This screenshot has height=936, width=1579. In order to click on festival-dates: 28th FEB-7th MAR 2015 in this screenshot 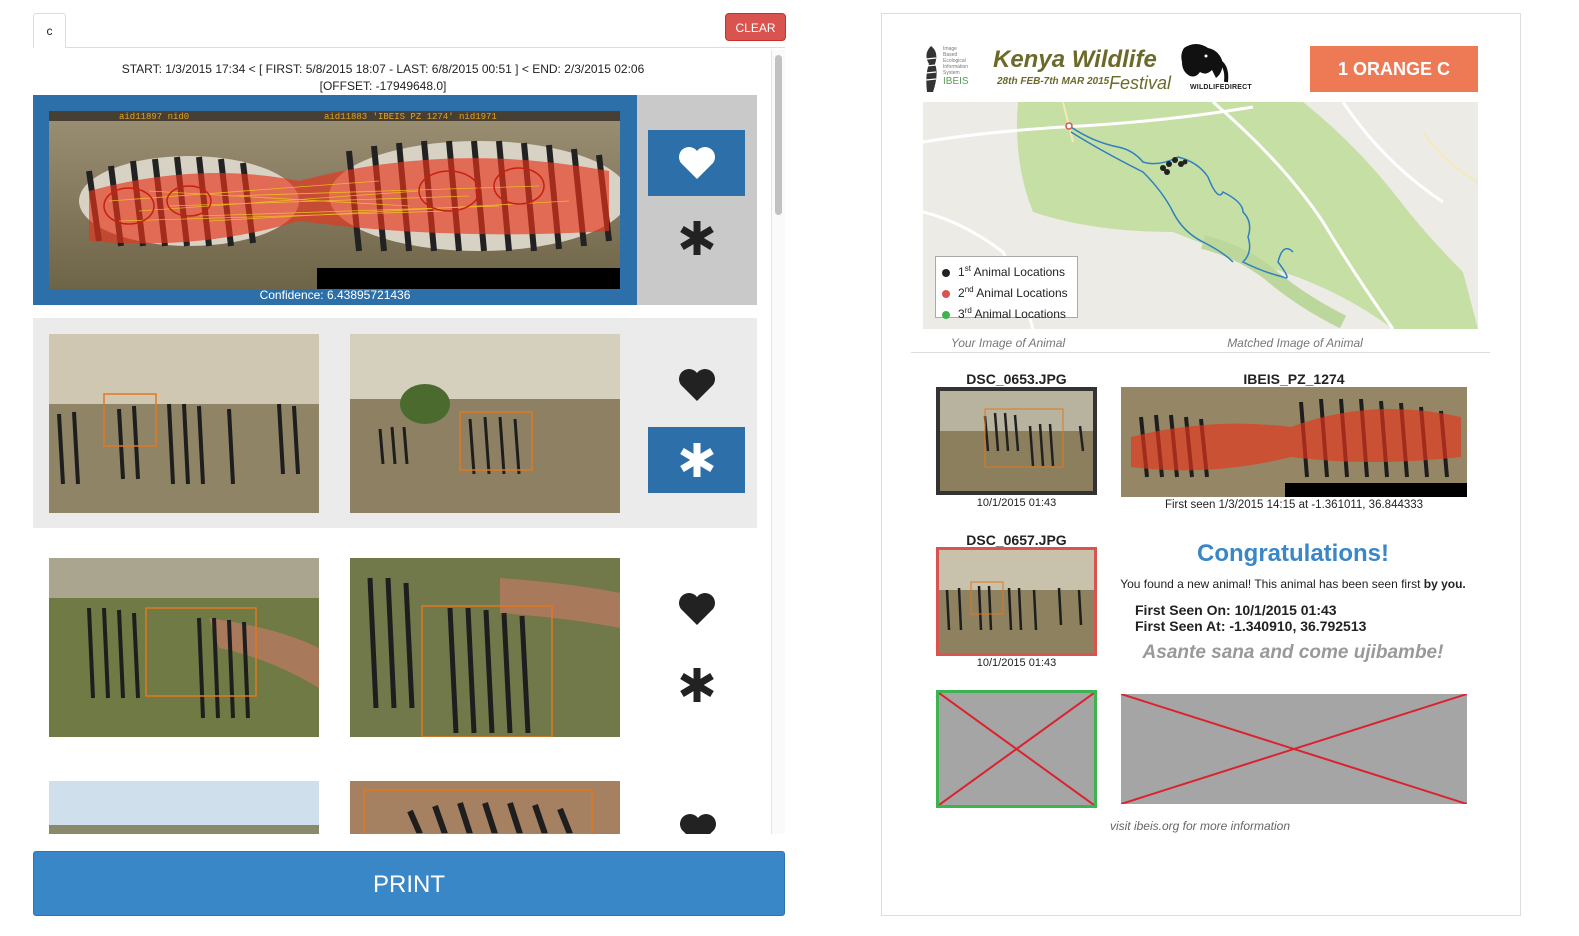, I will do `click(1053, 81)`.